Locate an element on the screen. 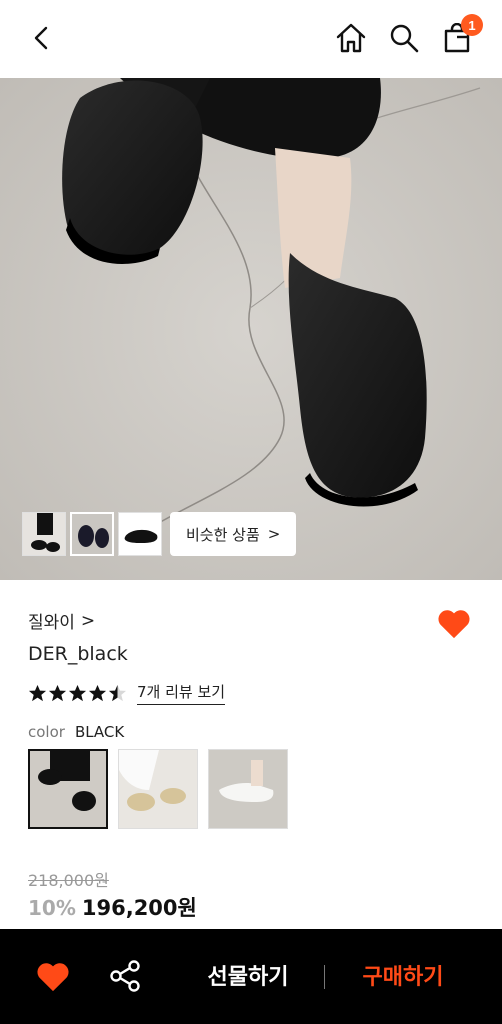 Image resolution: width=502 pixels, height=1024 pixels. color-label: color is located at coordinates (46, 732).